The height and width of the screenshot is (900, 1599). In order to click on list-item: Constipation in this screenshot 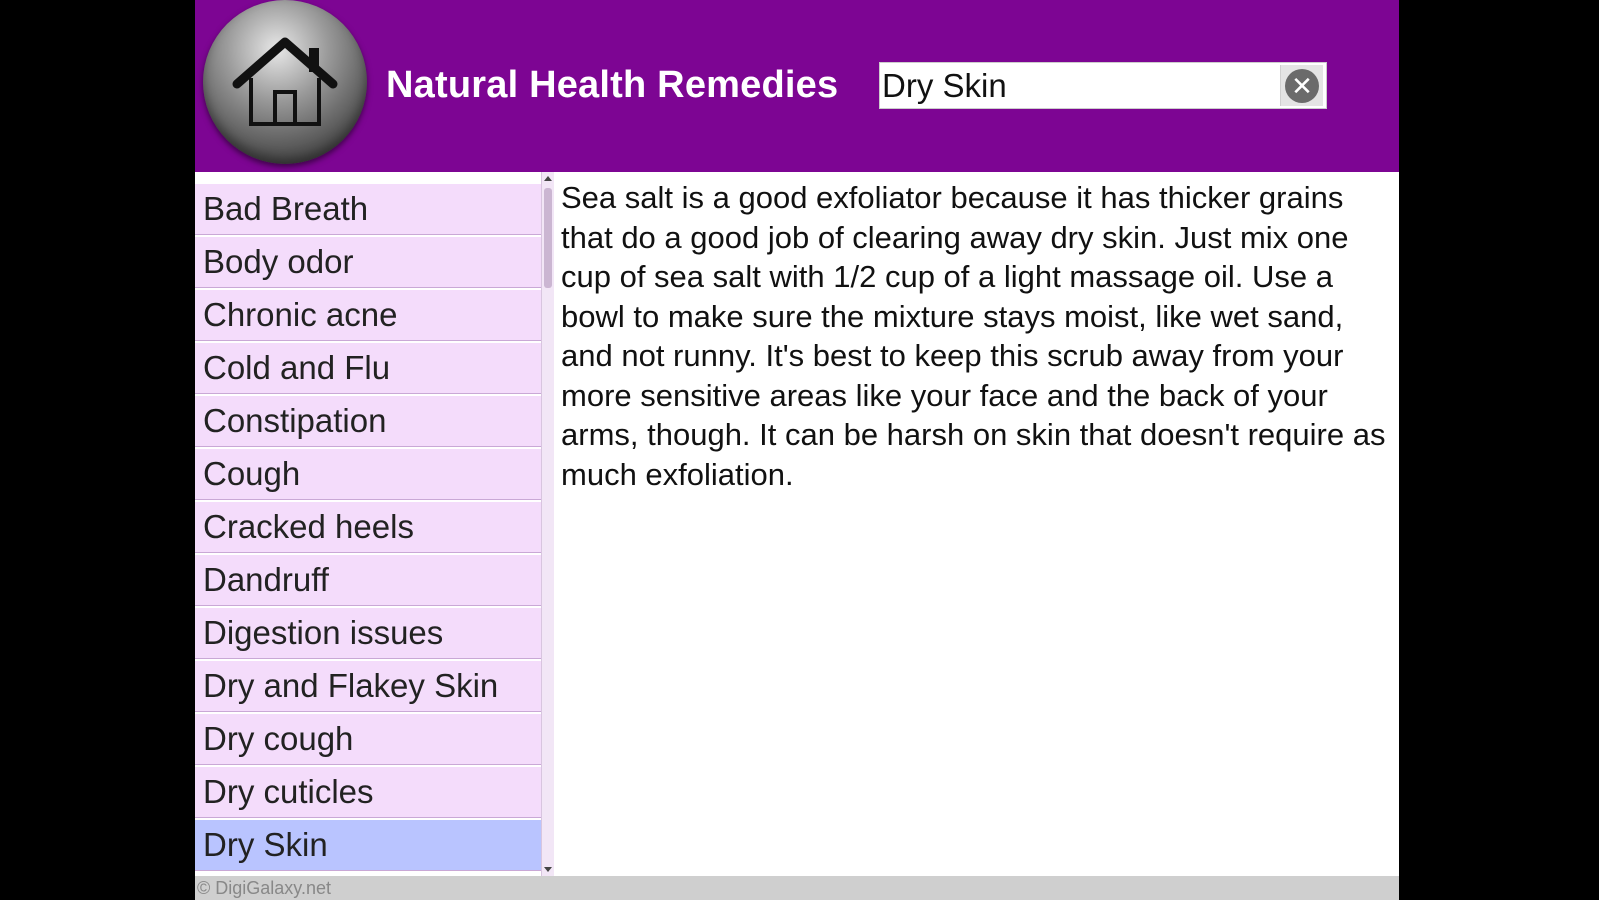, I will do `click(368, 421)`.